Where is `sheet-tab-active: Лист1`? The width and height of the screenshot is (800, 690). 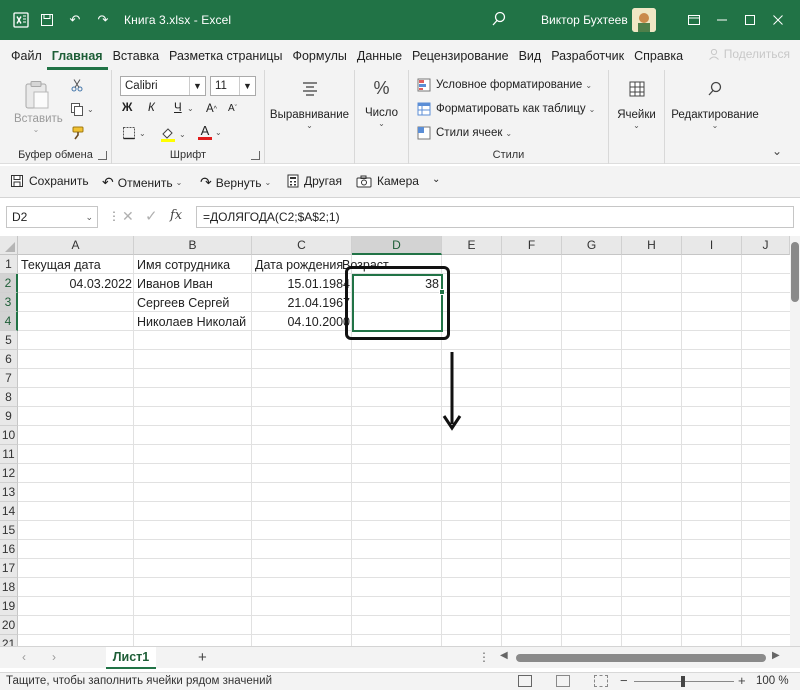 sheet-tab-active: Лист1 is located at coordinates (131, 658).